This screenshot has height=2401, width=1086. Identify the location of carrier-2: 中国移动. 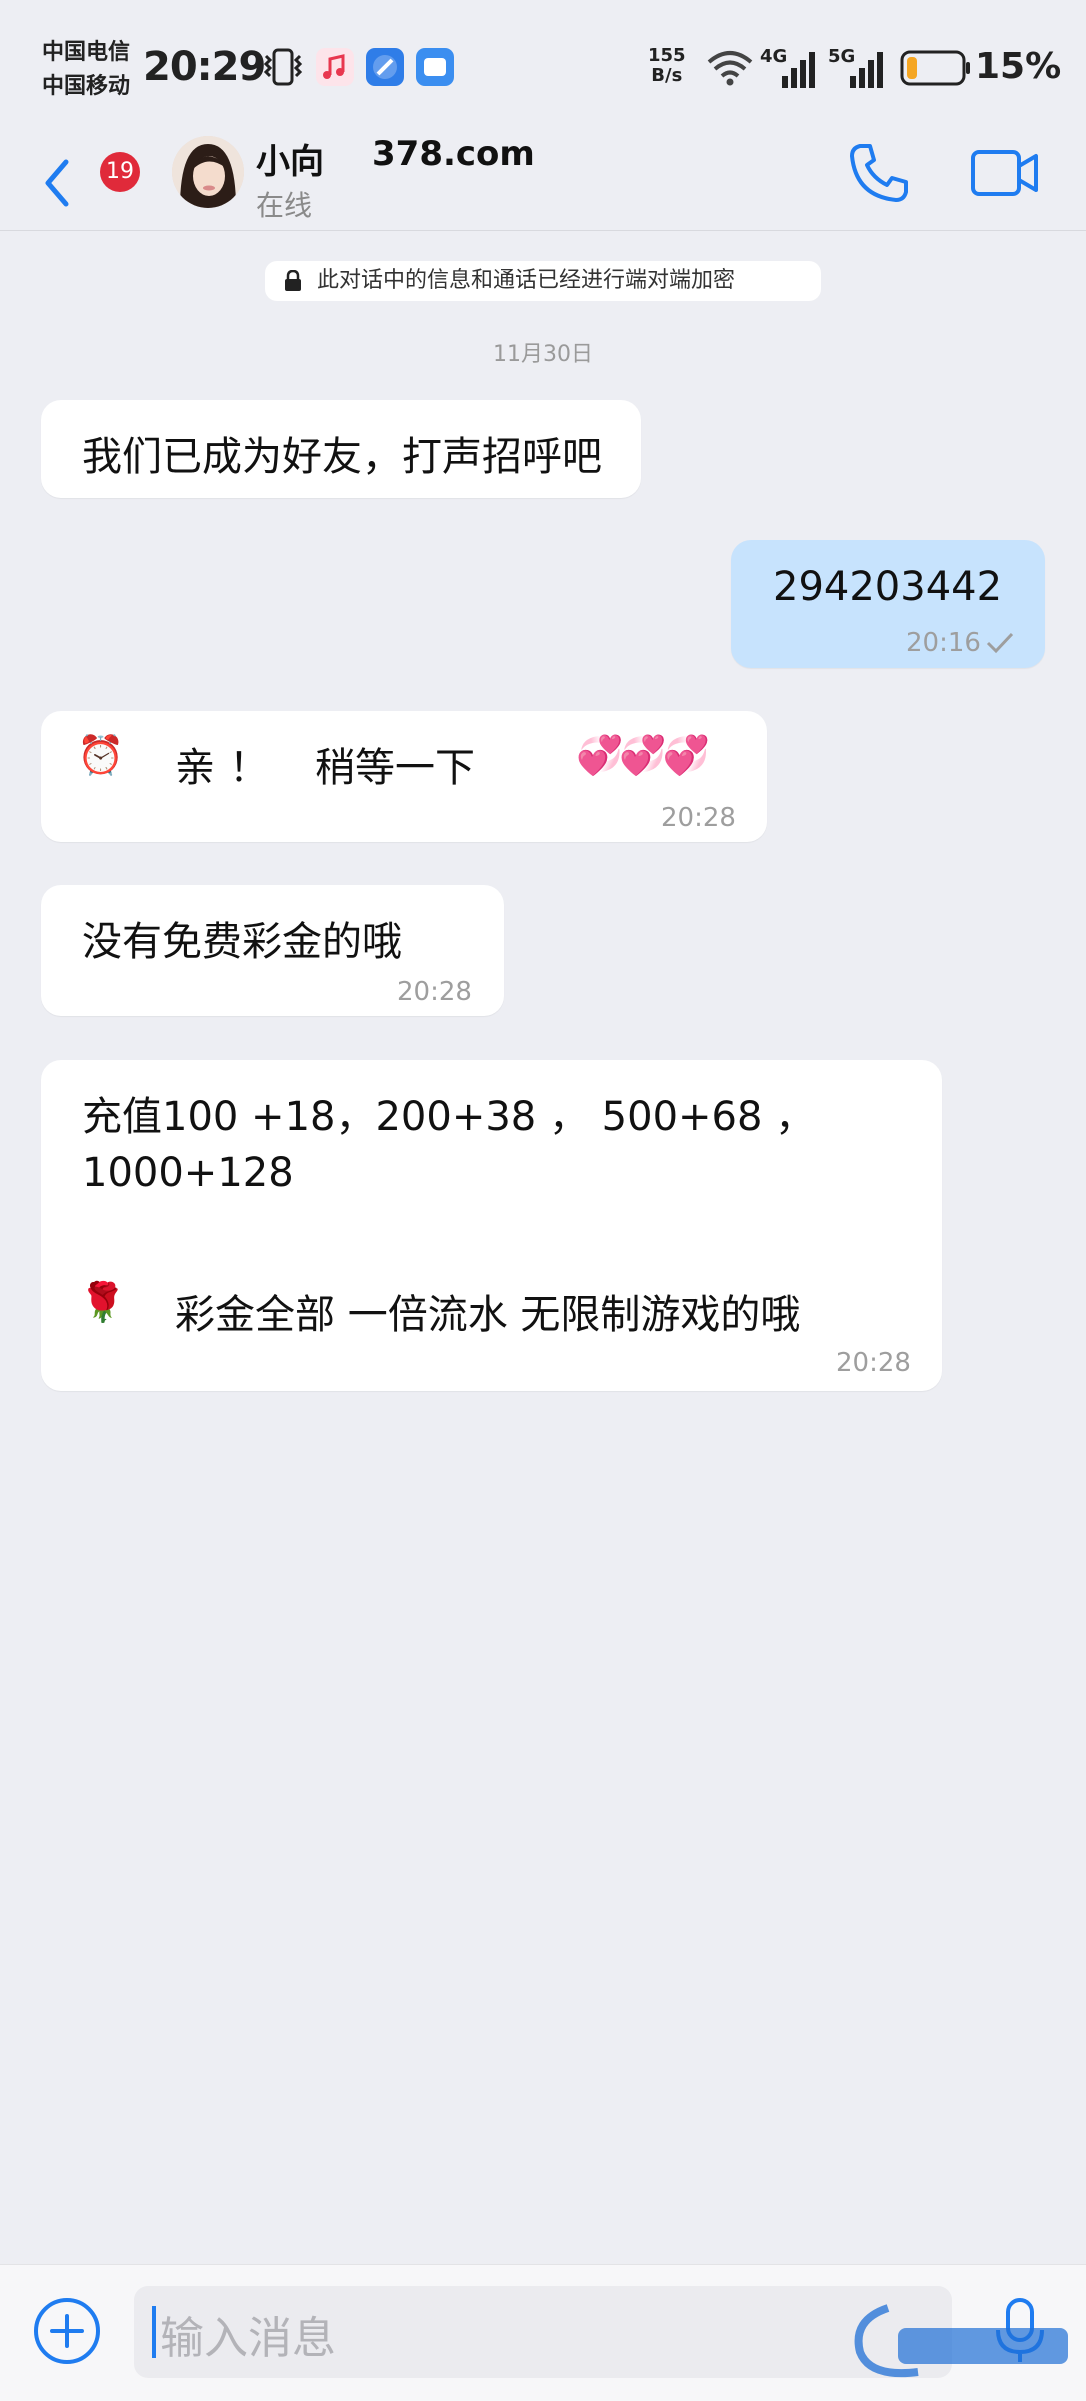
(86, 86).